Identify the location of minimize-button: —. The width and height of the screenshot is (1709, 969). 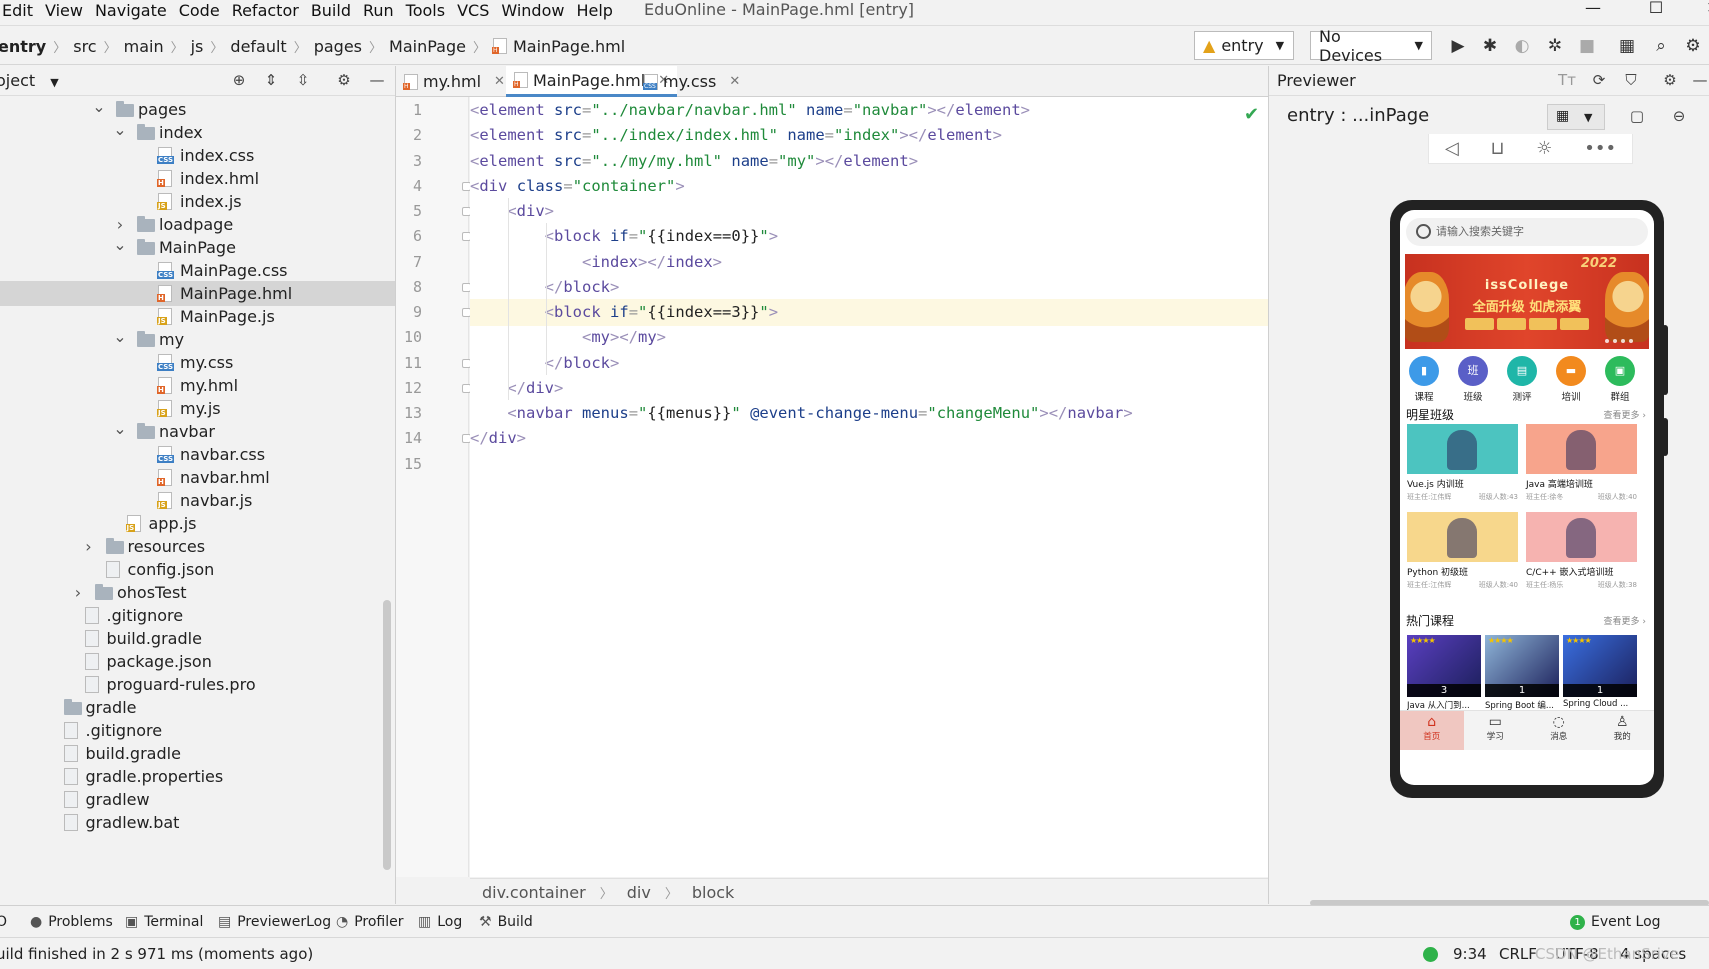
(1593, 11).